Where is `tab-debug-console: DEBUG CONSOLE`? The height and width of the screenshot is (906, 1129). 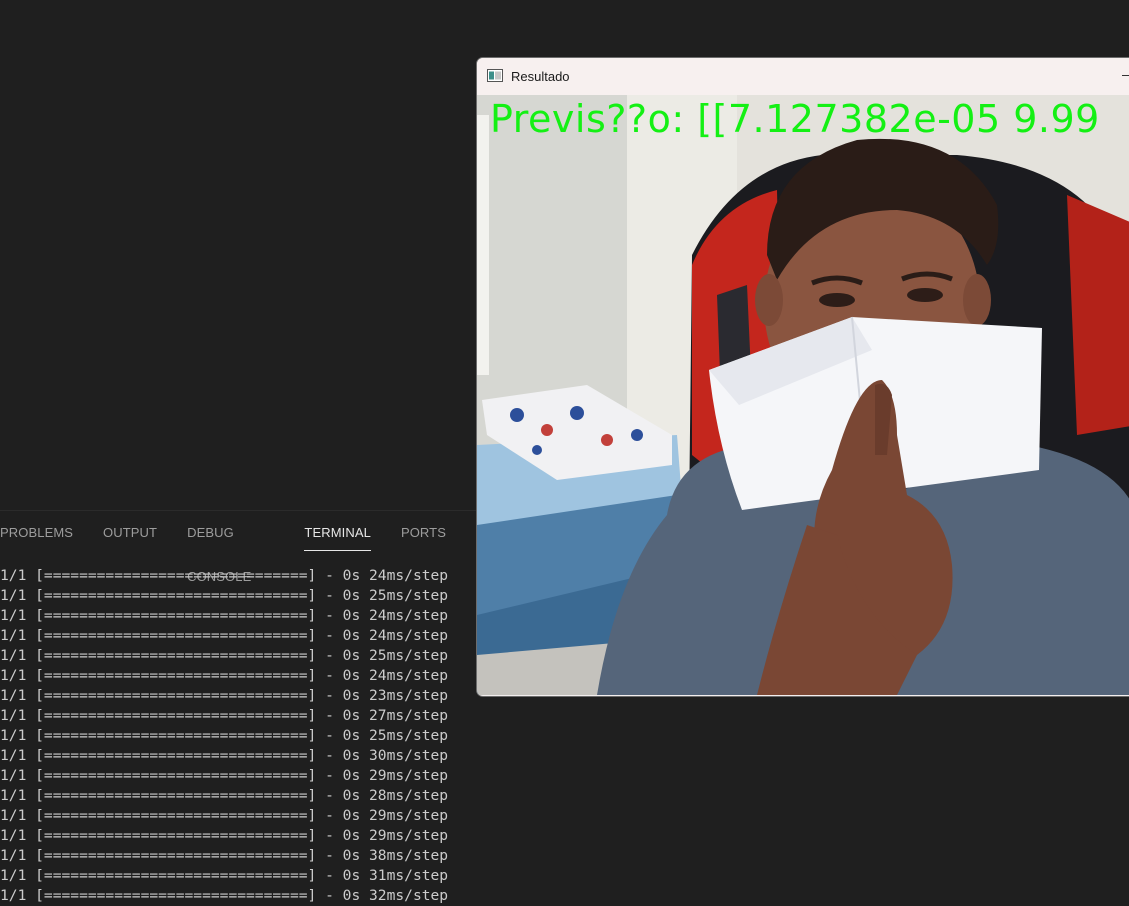
tab-debug-console: DEBUG CONSOLE is located at coordinates (230, 547).